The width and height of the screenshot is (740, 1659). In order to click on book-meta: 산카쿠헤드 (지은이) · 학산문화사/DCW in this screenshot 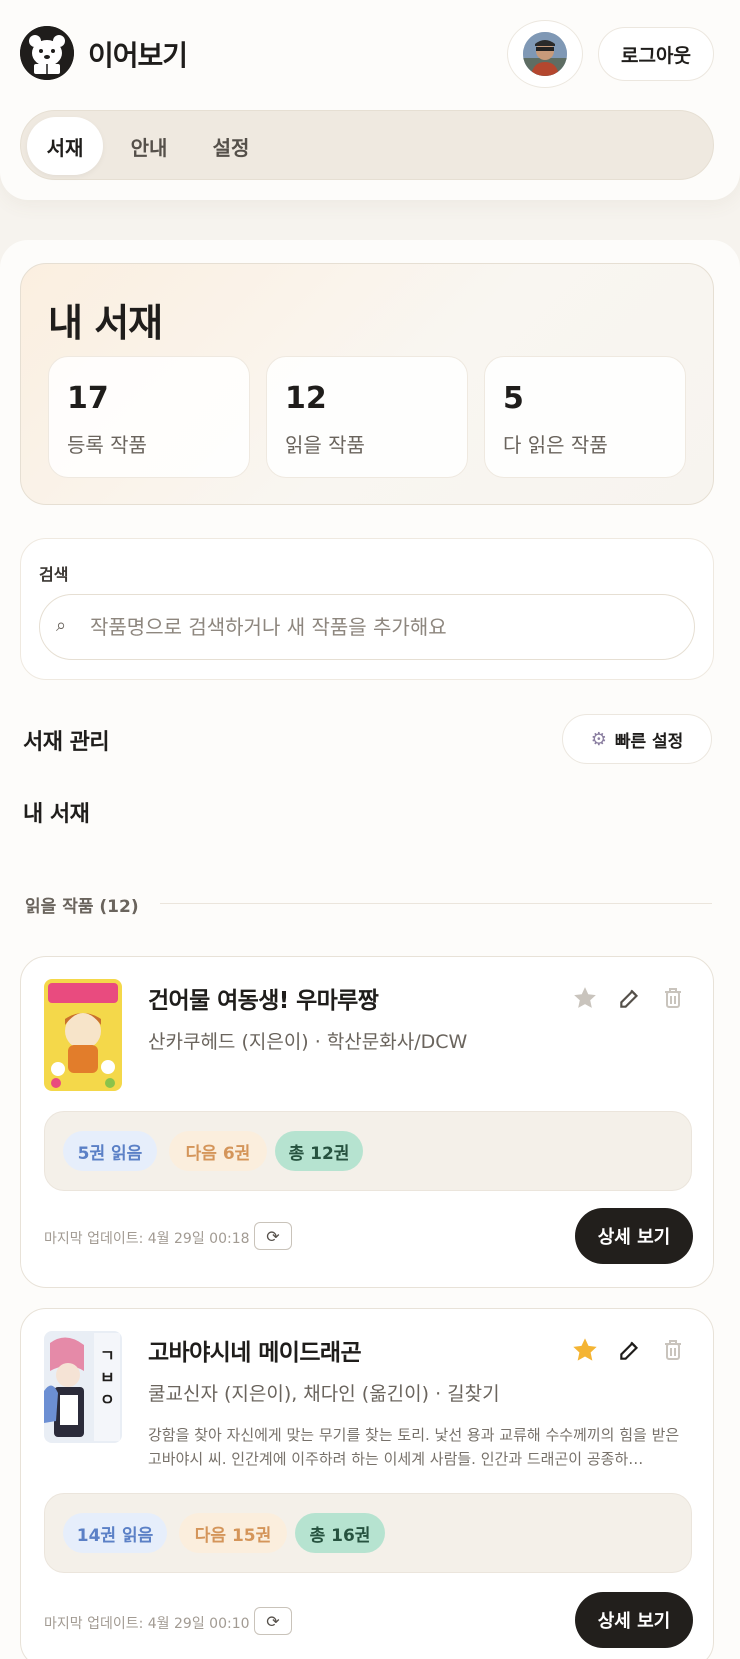, I will do `click(308, 1042)`.